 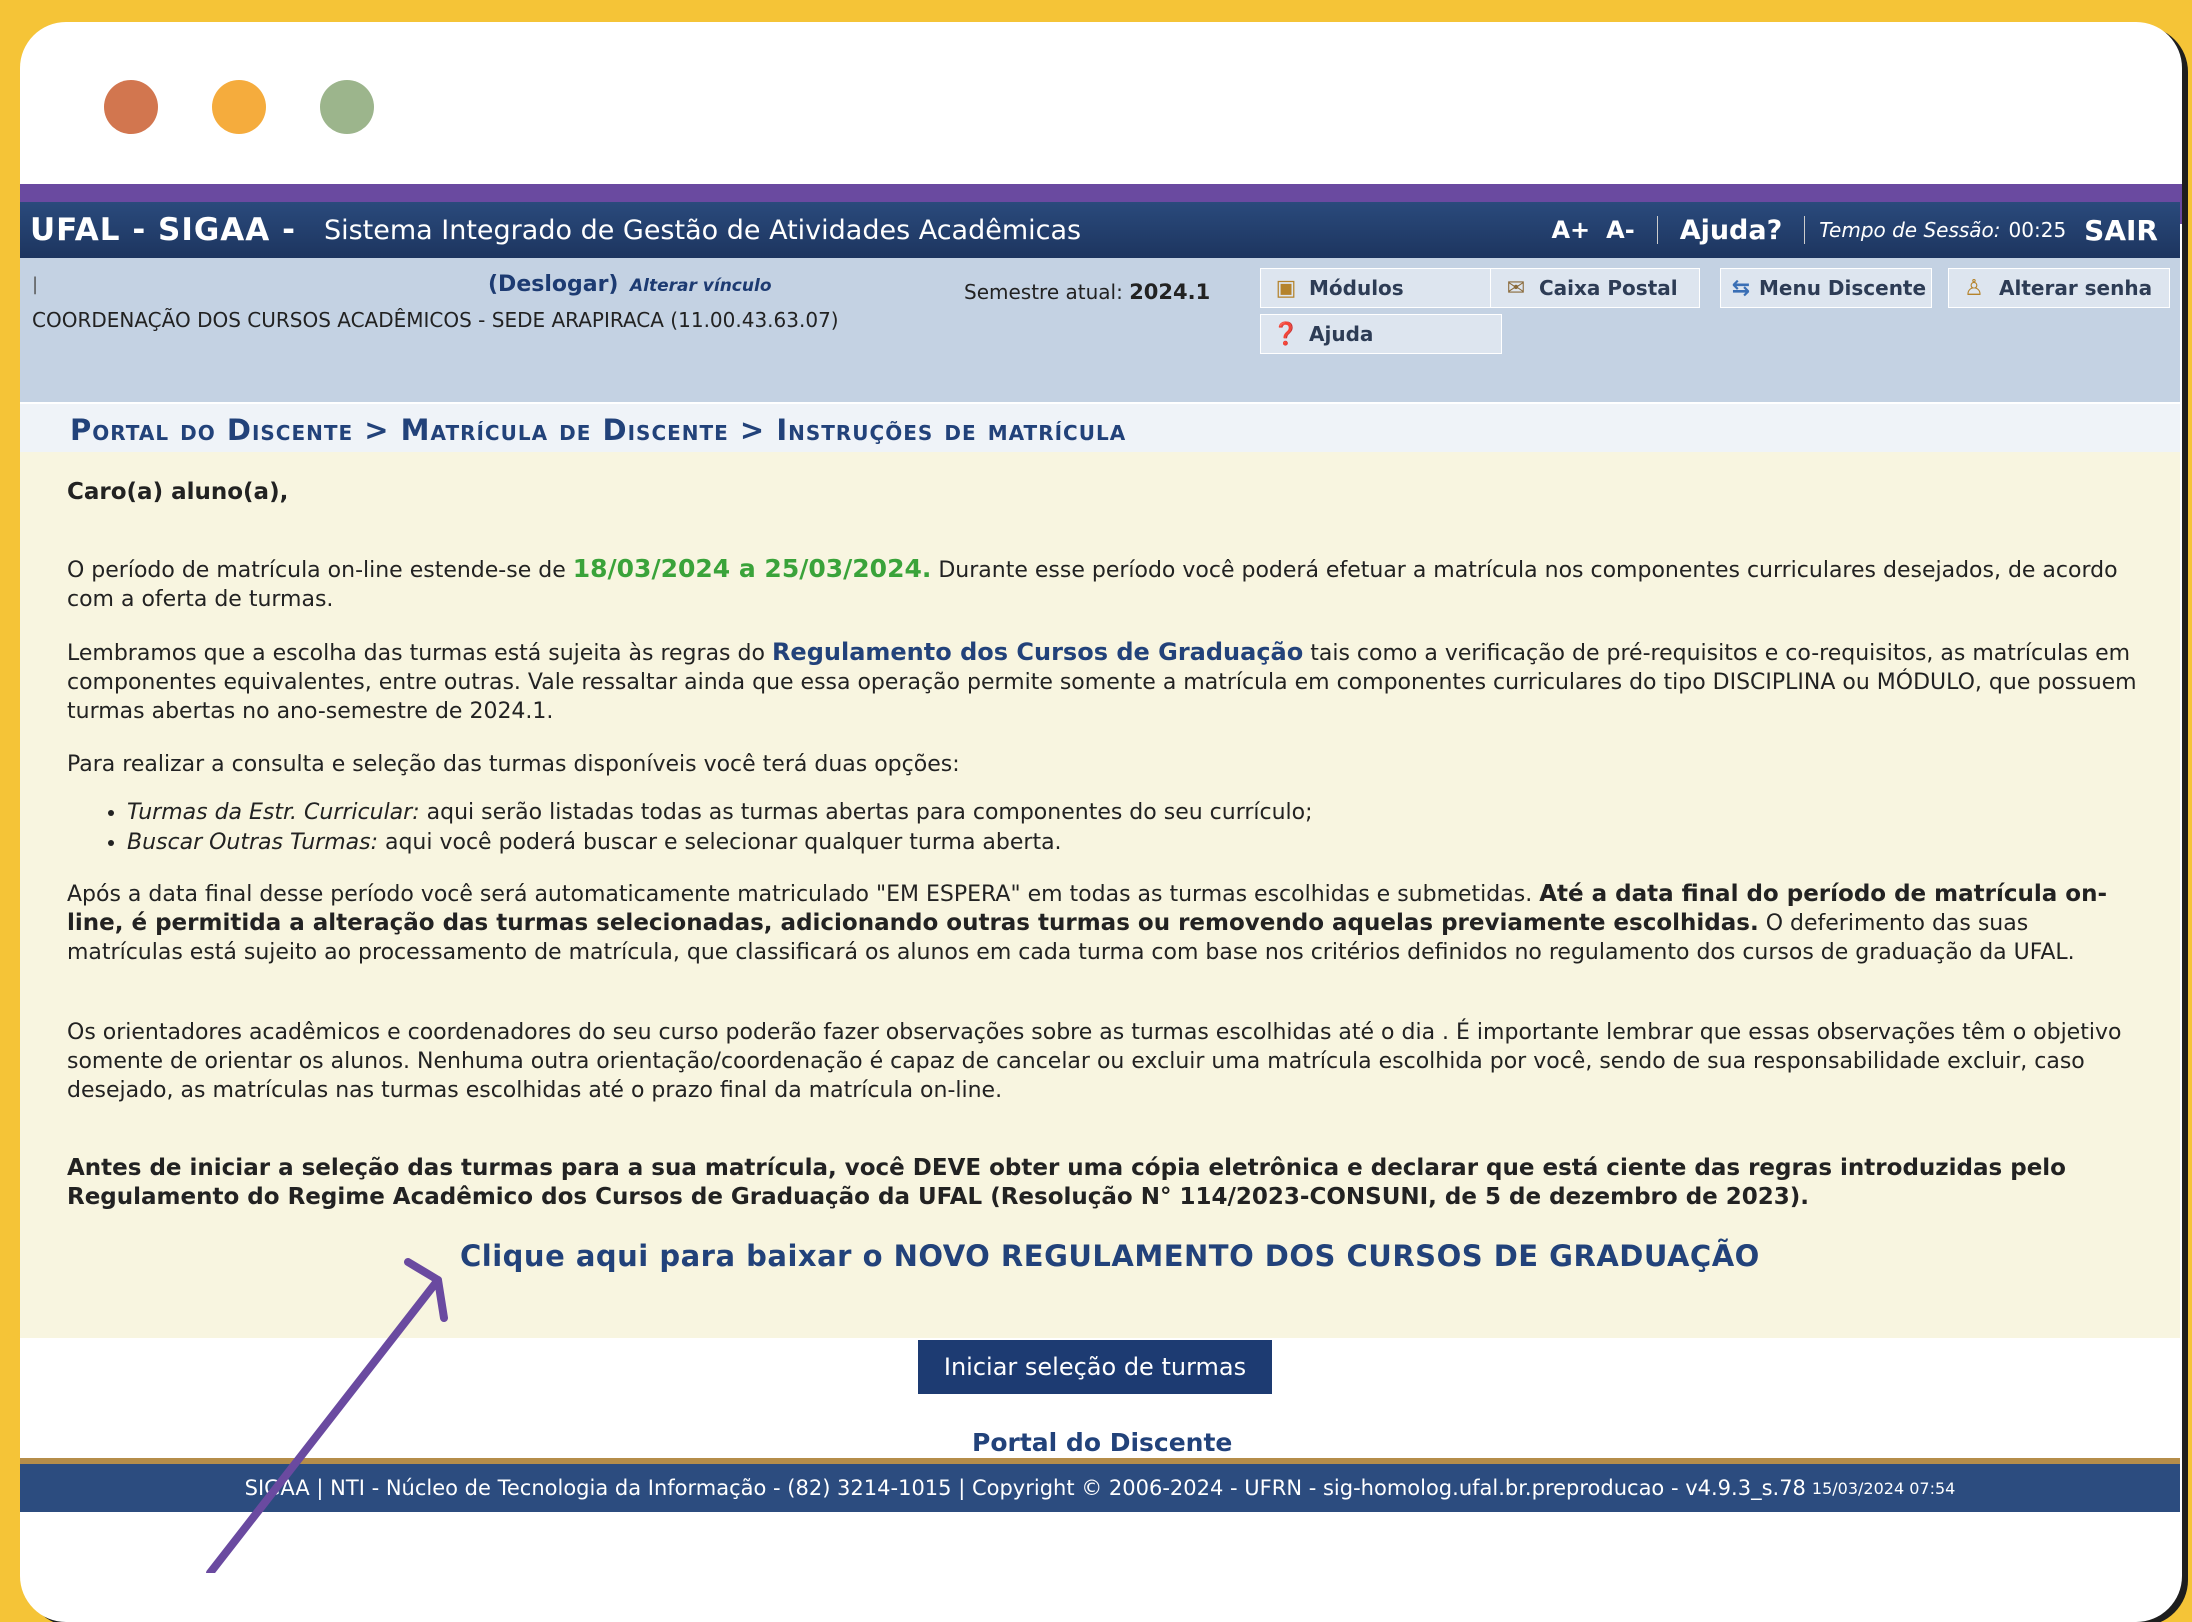 What do you see at coordinates (324, 1424) in the screenshot?
I see `arrow-shaft` at bounding box center [324, 1424].